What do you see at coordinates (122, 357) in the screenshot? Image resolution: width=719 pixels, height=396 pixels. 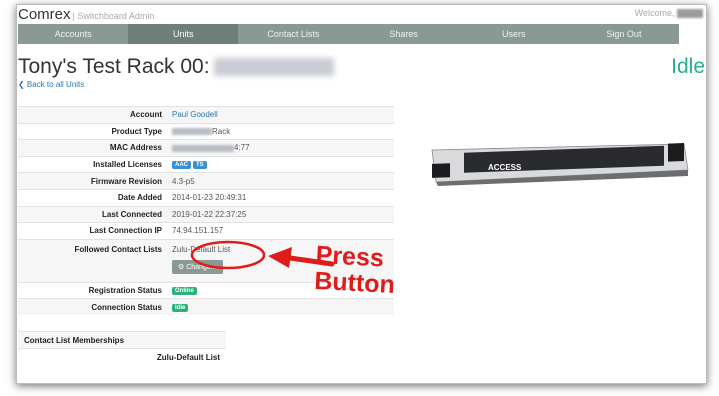 I see `membership-item: Zulu-Default List` at bounding box center [122, 357].